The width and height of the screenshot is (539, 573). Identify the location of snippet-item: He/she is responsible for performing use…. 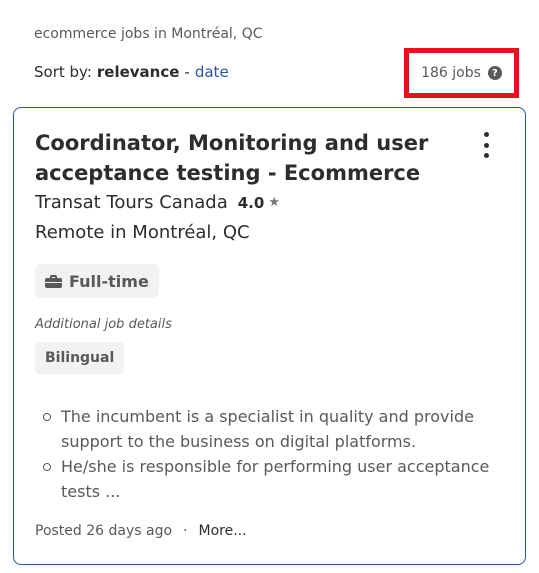
(270, 479).